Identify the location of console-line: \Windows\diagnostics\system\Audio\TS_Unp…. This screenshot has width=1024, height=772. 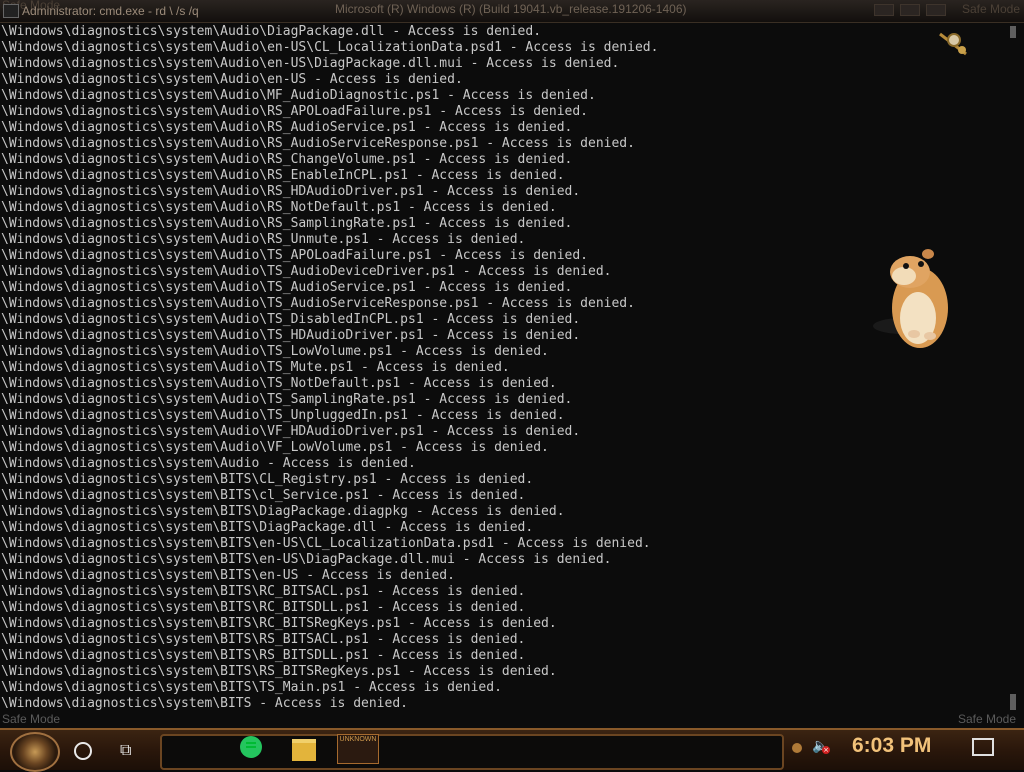
(283, 415).